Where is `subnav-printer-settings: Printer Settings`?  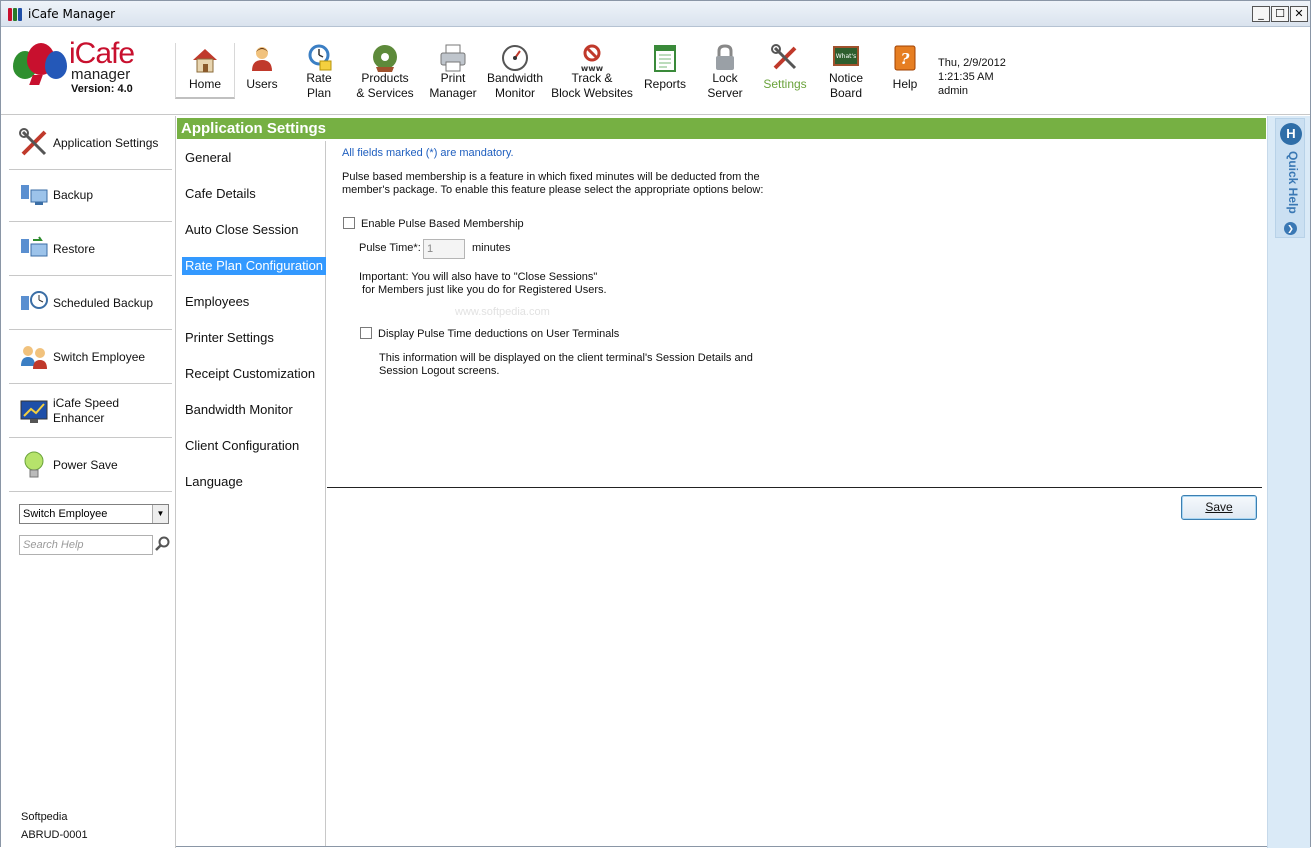 subnav-printer-settings: Printer Settings is located at coordinates (229, 338).